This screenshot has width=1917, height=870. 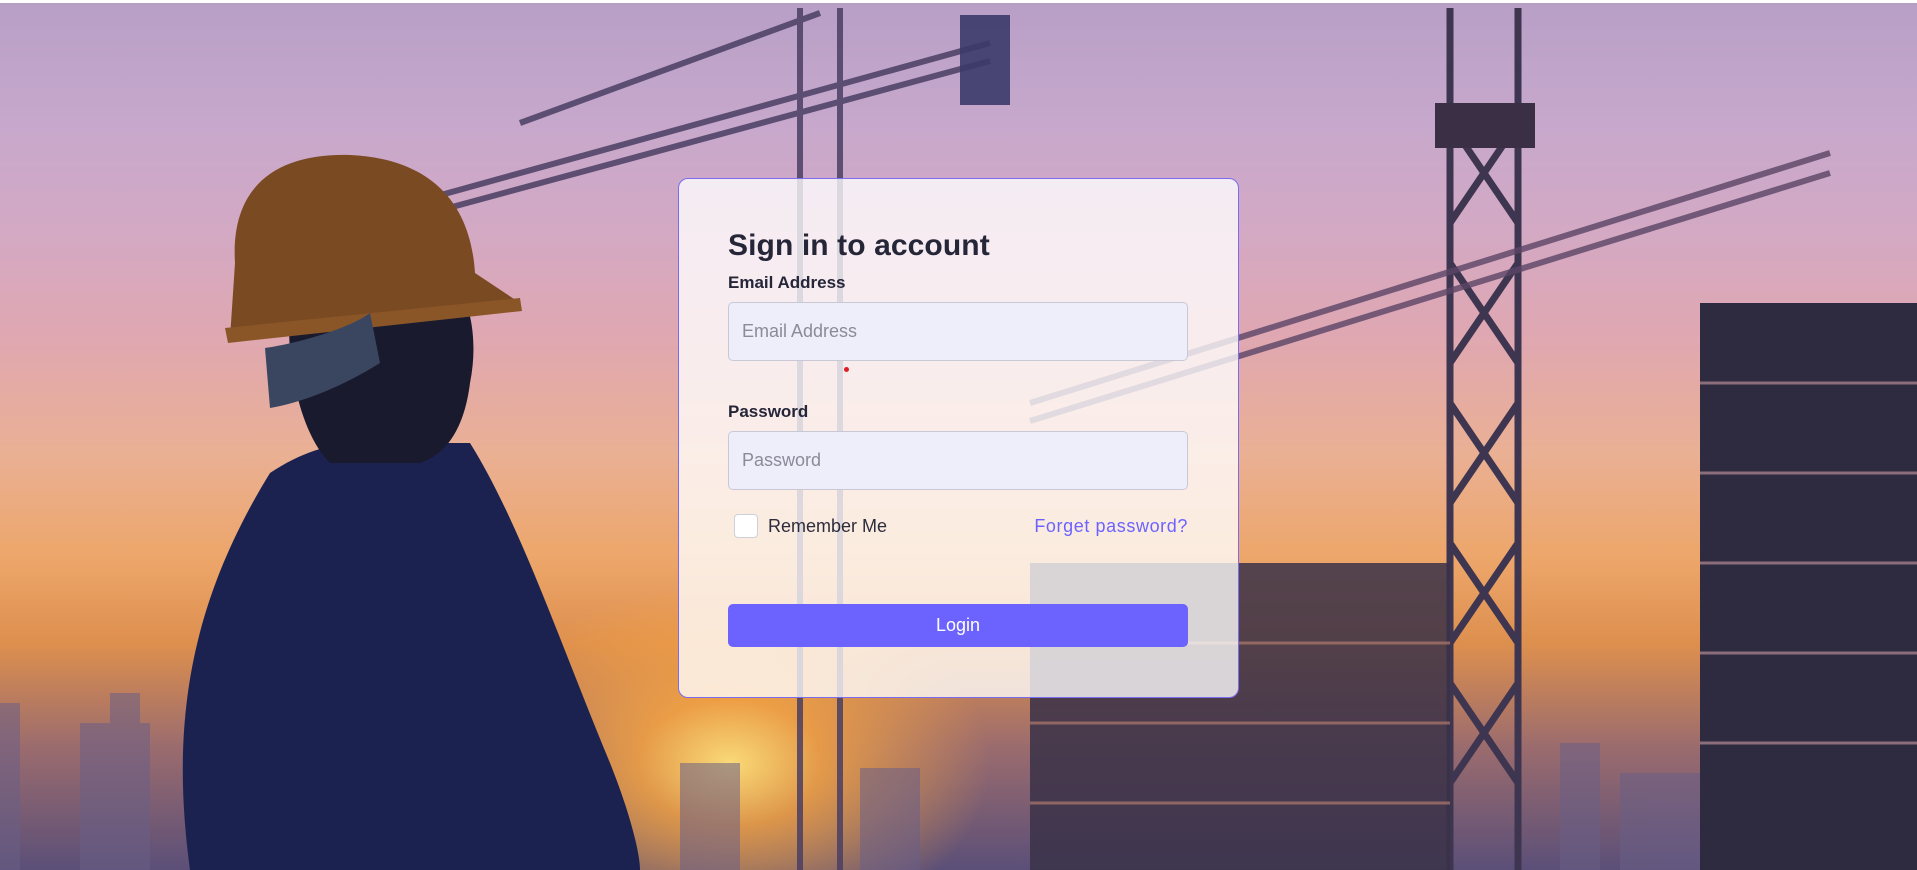 I want to click on email-field, so click(x=958, y=331).